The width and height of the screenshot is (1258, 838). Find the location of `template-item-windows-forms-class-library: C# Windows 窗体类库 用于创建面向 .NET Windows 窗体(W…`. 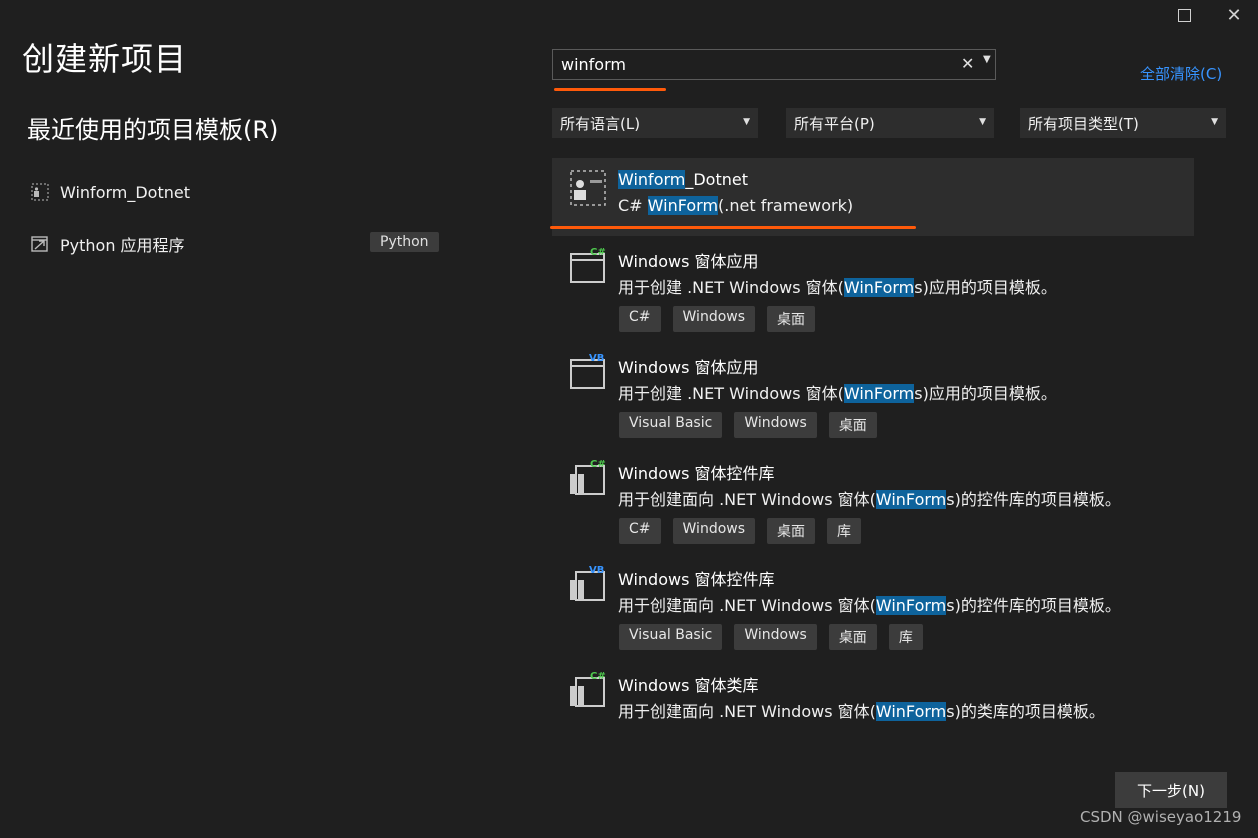

template-item-windows-forms-class-library: C# Windows 窗体类库 用于创建面向 .NET Windows 窗体(W… is located at coordinates (873, 700).